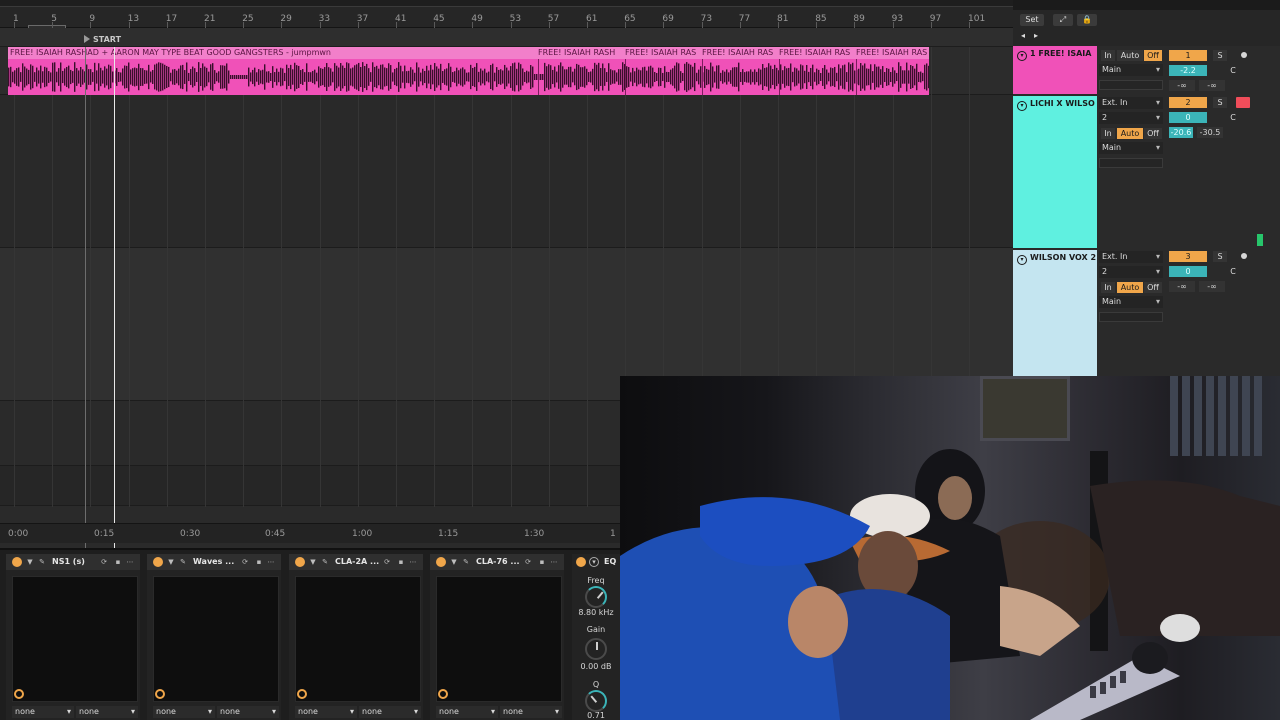 Image resolution: width=1280 pixels, height=720 pixels. Describe the element at coordinates (102, 39) in the screenshot. I see `start-locator: START` at that location.